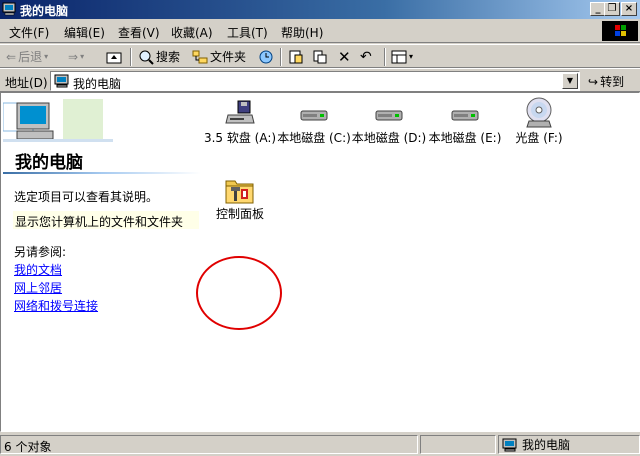  Describe the element at coordinates (200, 57) in the screenshot. I see `folders-tree-icon` at that location.